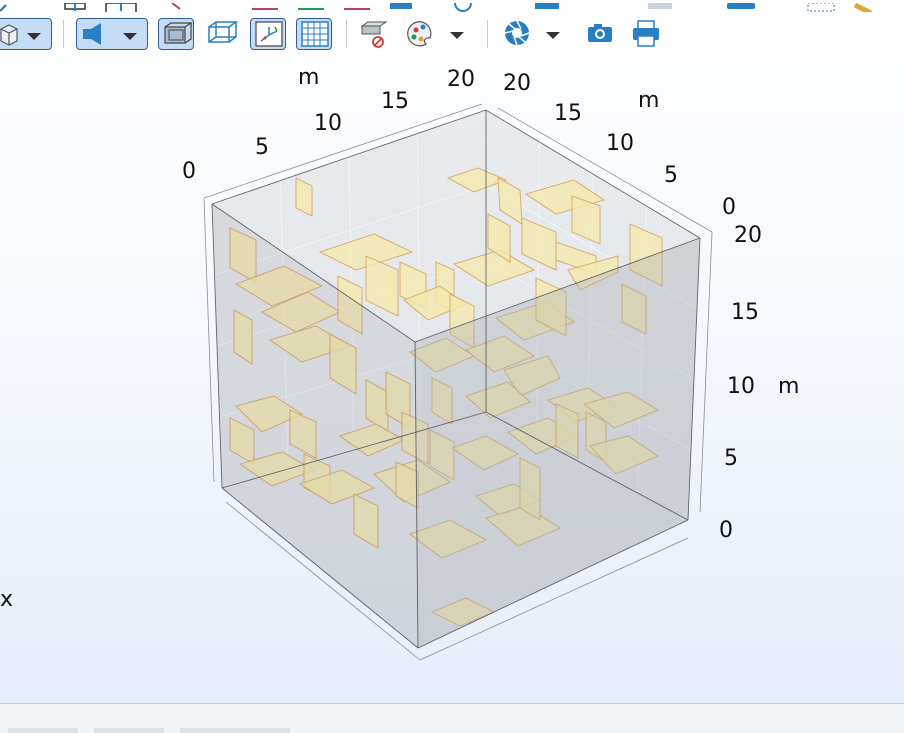  I want to click on show-axes-icon, so click(269, 34).